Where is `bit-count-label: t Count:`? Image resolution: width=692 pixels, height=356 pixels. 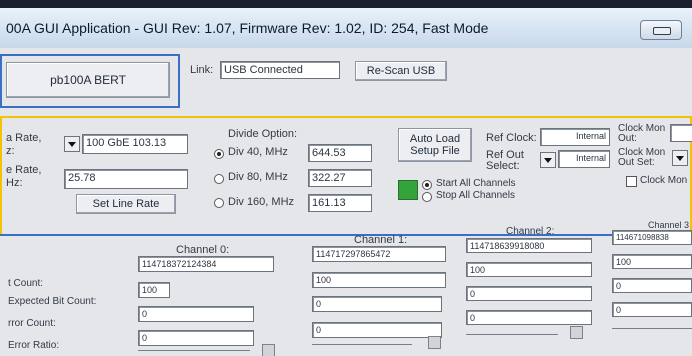
bit-count-label: t Count: is located at coordinates (26, 283).